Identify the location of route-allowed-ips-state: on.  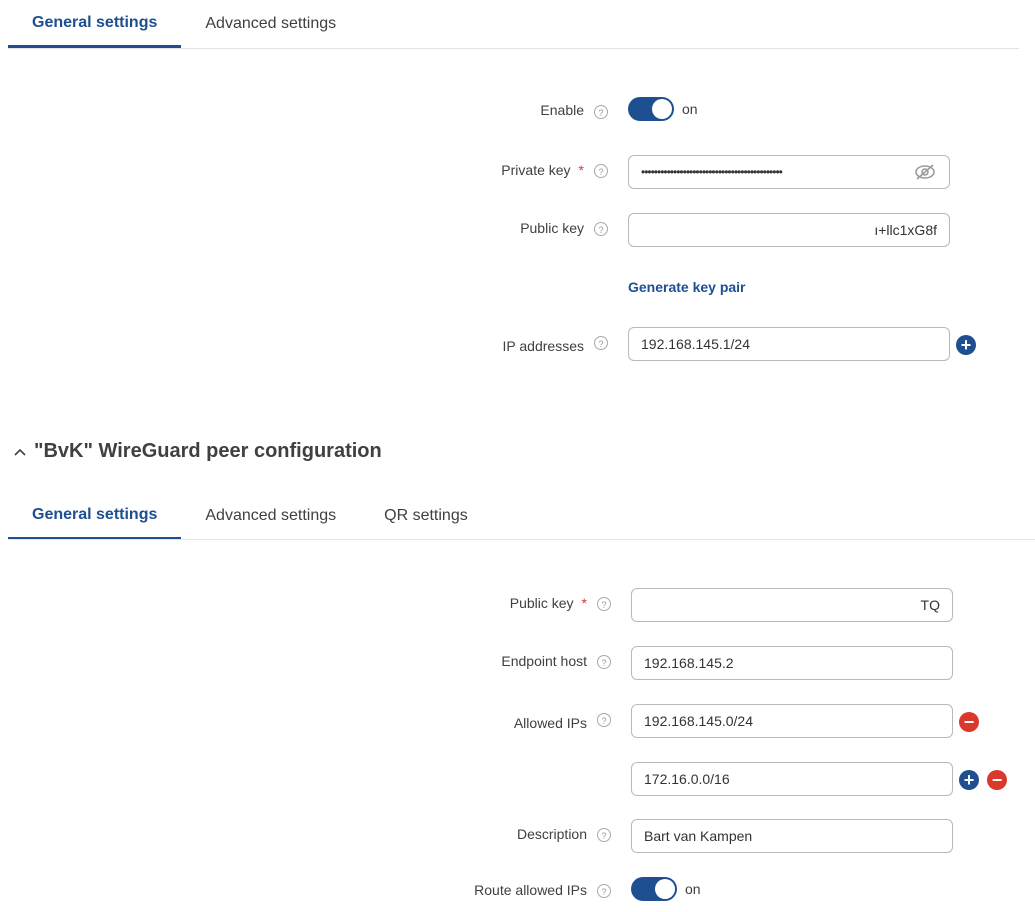
(693, 889).